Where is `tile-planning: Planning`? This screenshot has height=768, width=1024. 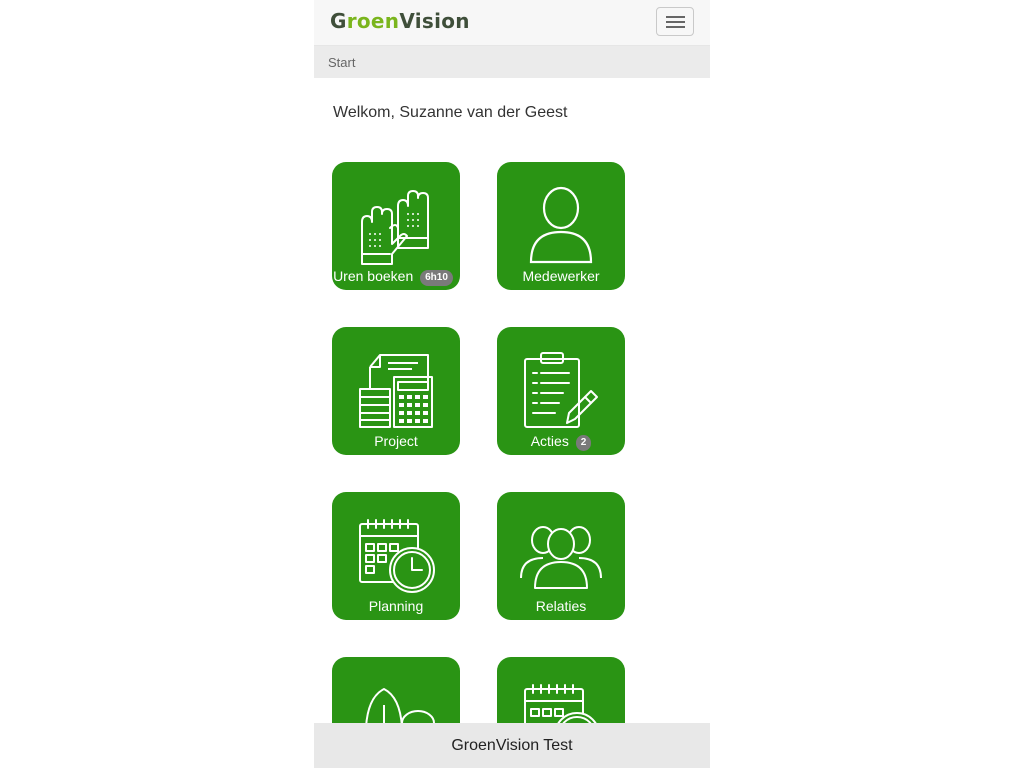
tile-planning: Planning is located at coordinates (396, 556).